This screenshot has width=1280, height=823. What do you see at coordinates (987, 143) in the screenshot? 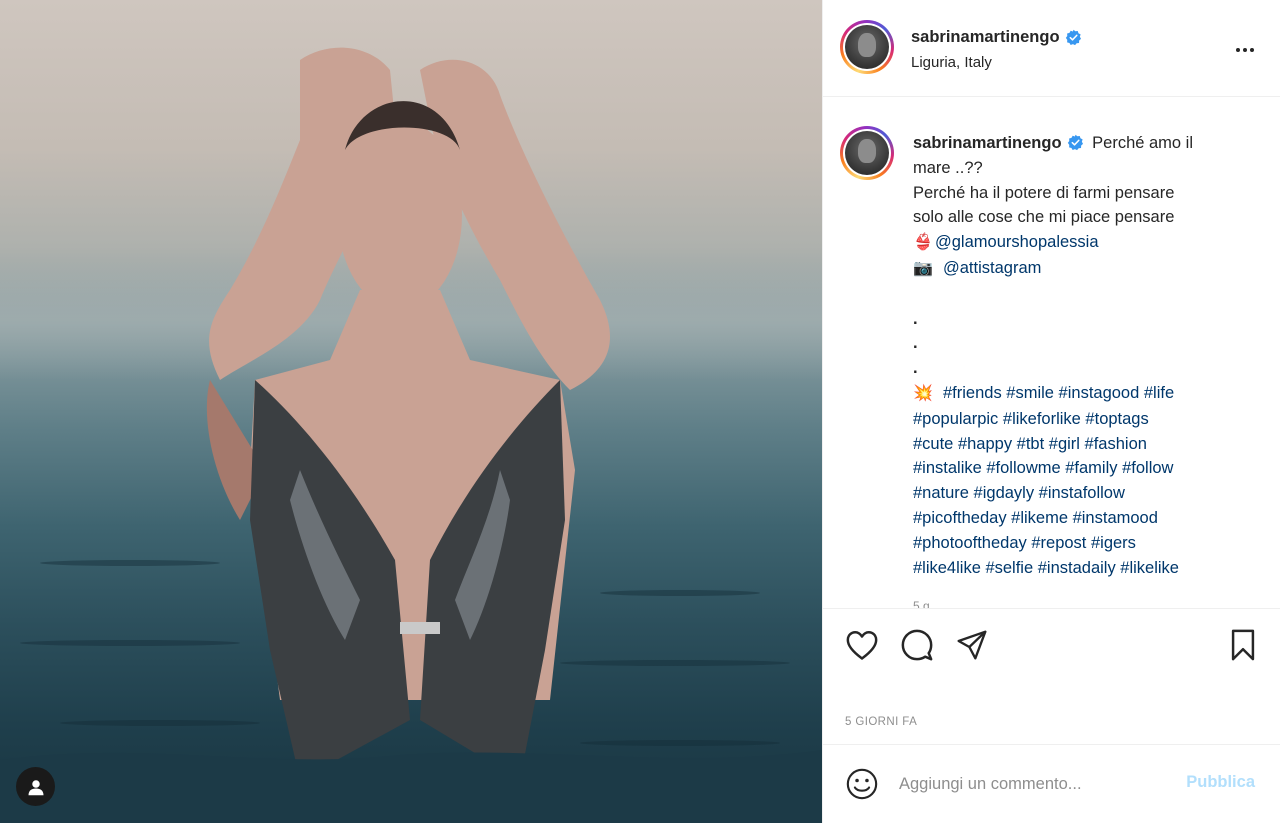
I see `caption-username: sabrinamartinengo` at bounding box center [987, 143].